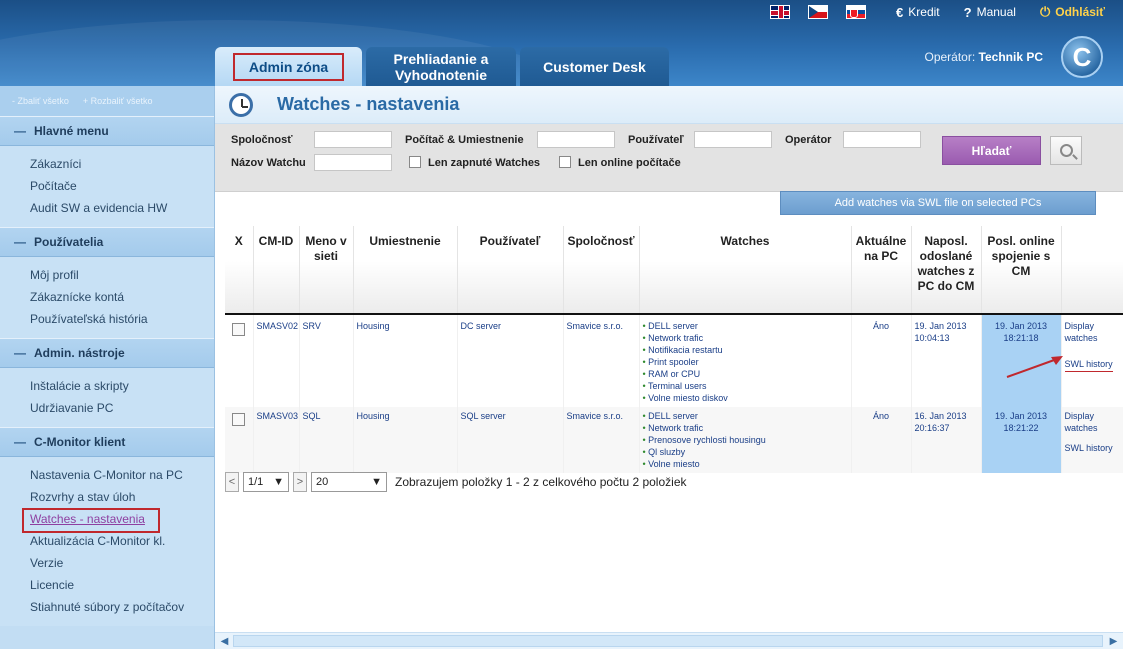 This screenshot has height=649, width=1123. What do you see at coordinates (415, 162) in the screenshot?
I see `only-enabled-checkbox` at bounding box center [415, 162].